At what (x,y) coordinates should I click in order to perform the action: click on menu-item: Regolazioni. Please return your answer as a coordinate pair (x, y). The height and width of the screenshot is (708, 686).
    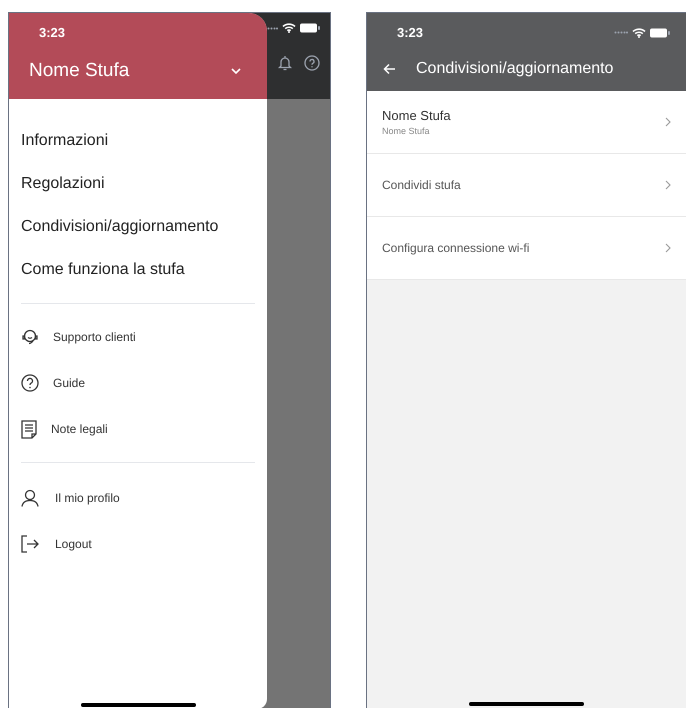
    Looking at the image, I should click on (138, 183).